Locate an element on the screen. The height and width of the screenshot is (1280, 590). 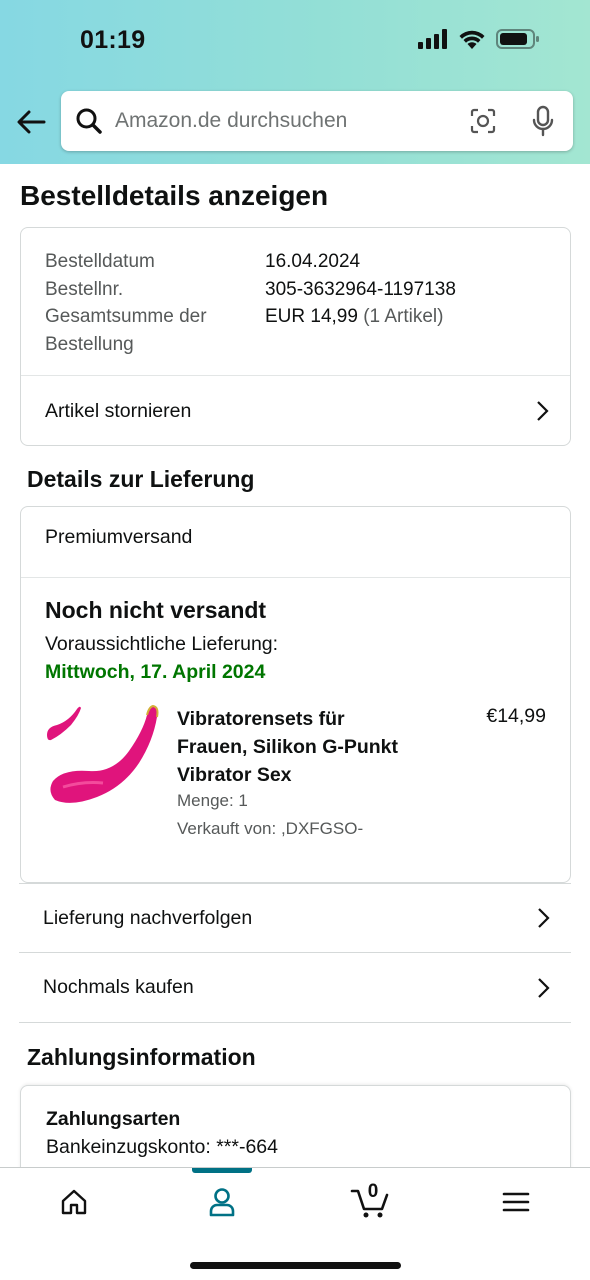
shipping-method: Premiumversand is located at coordinates (119, 537).